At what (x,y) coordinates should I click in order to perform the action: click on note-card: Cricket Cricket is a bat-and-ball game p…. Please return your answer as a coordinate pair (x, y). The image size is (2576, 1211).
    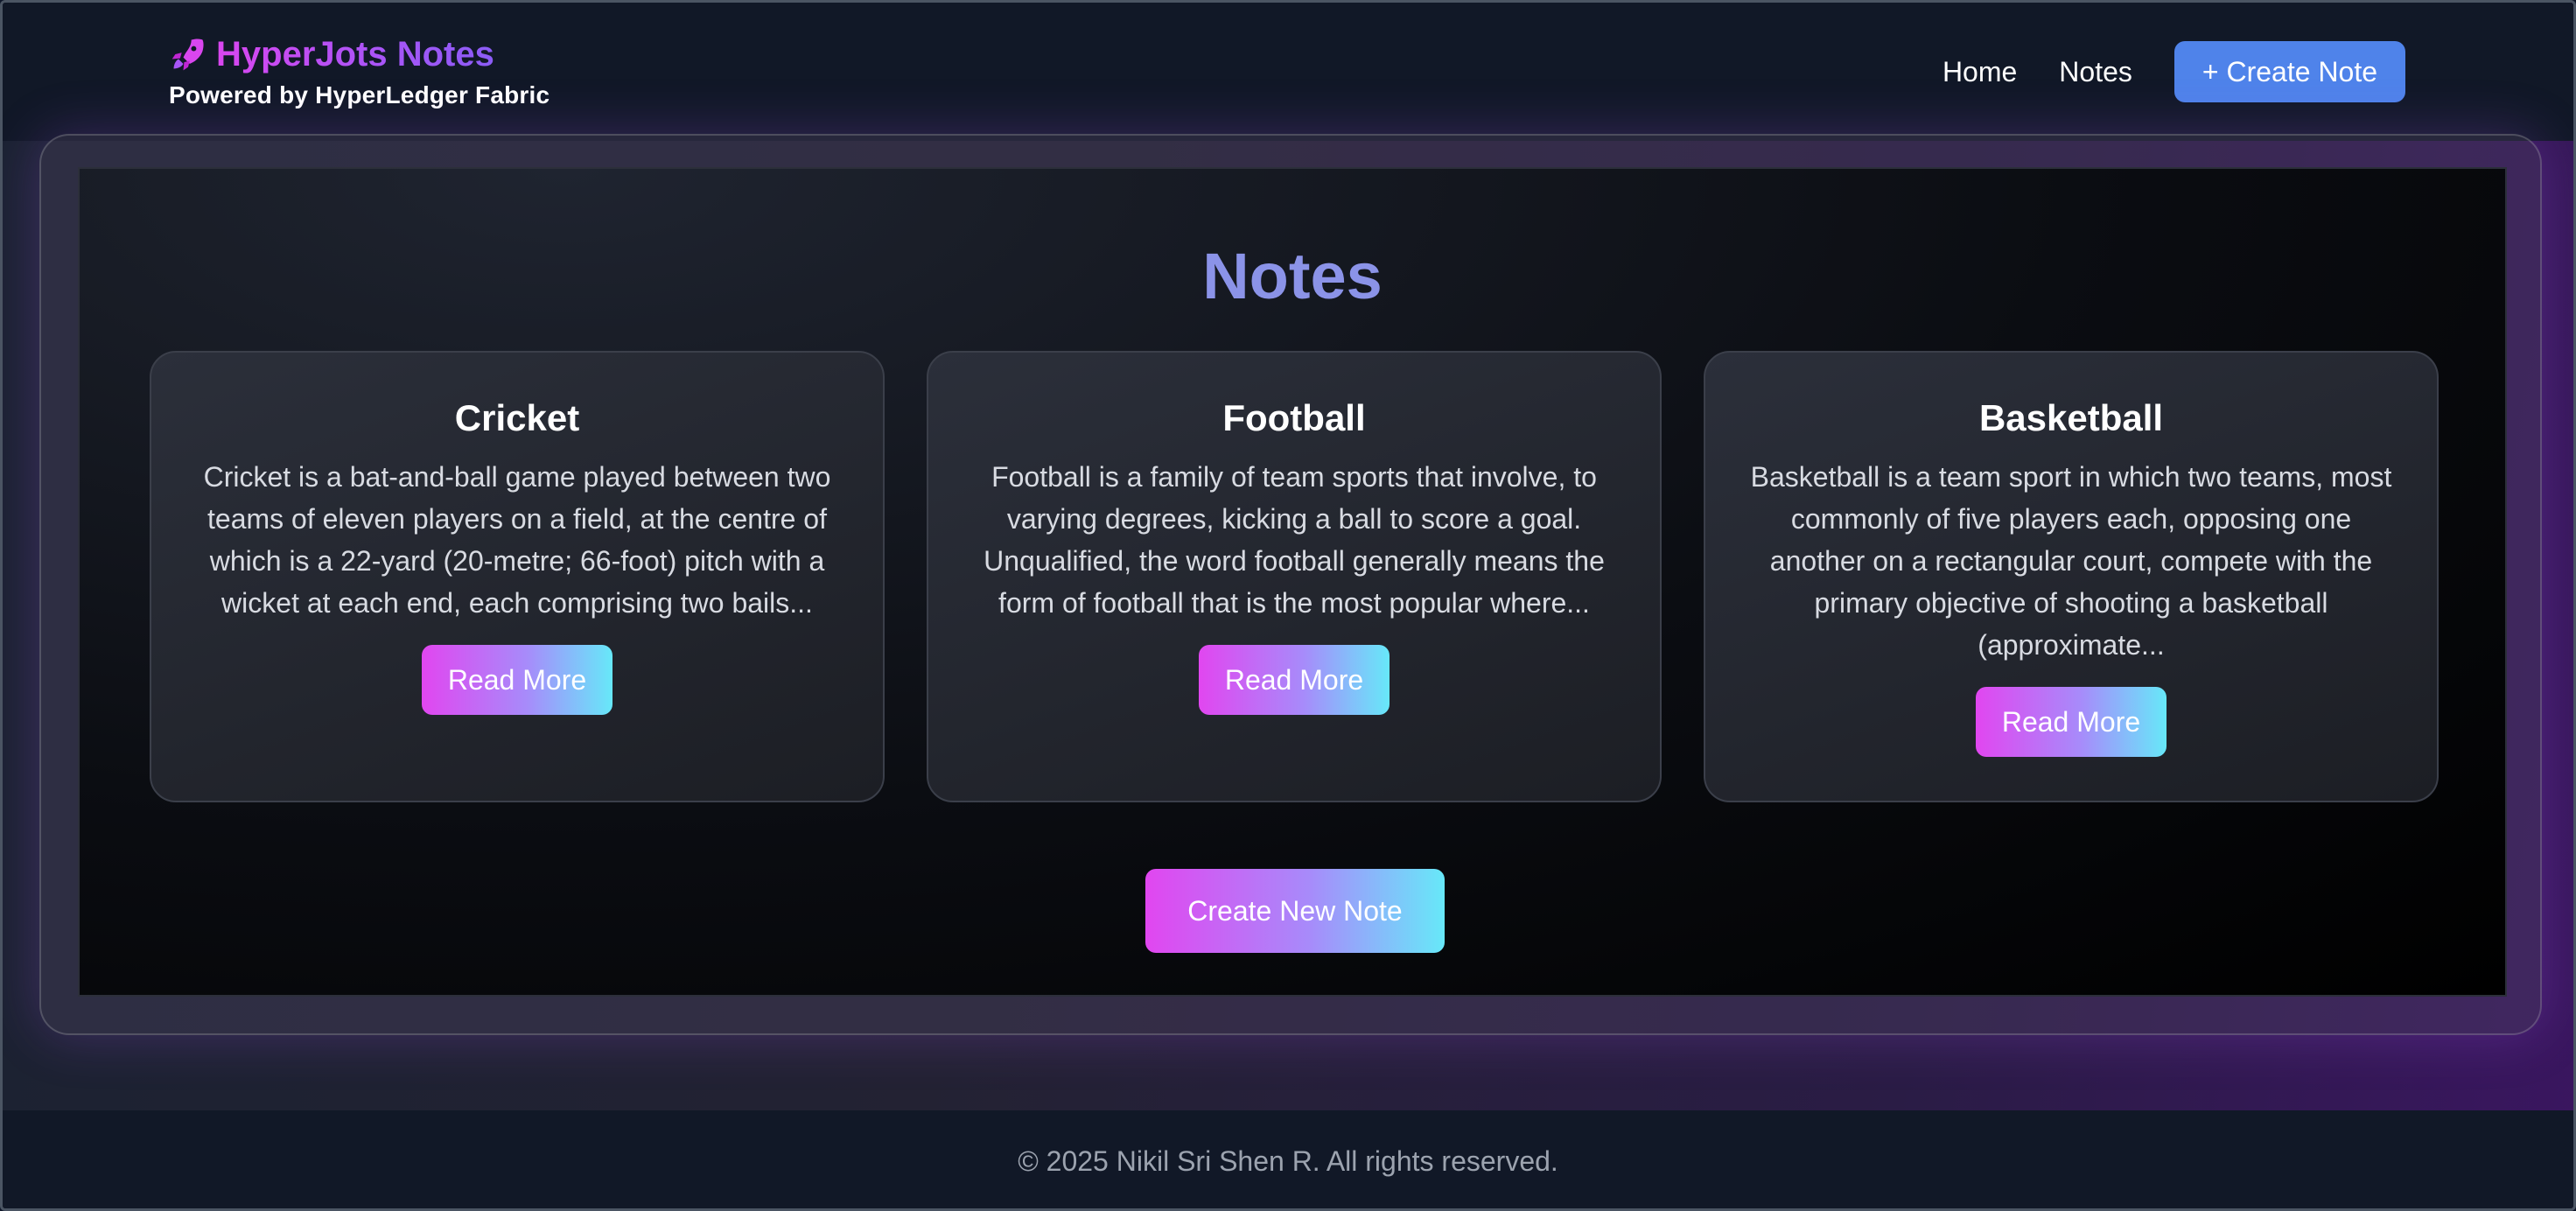
    Looking at the image, I should click on (517, 576).